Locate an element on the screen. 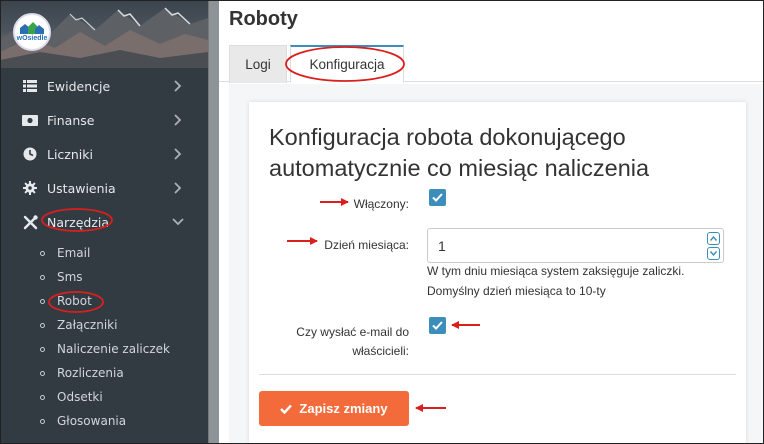  enabled-checkbox is located at coordinates (437, 197).